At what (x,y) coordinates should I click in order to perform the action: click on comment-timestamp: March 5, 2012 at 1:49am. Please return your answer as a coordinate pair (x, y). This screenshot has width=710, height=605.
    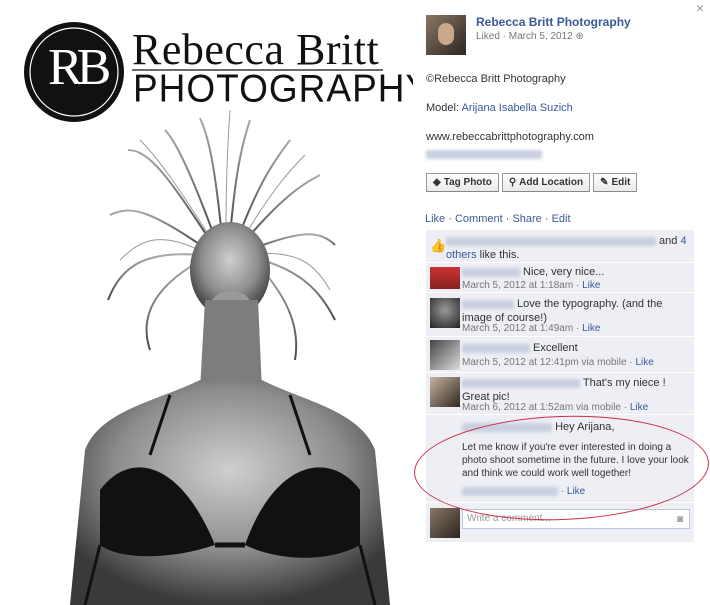
    Looking at the image, I should click on (518, 328).